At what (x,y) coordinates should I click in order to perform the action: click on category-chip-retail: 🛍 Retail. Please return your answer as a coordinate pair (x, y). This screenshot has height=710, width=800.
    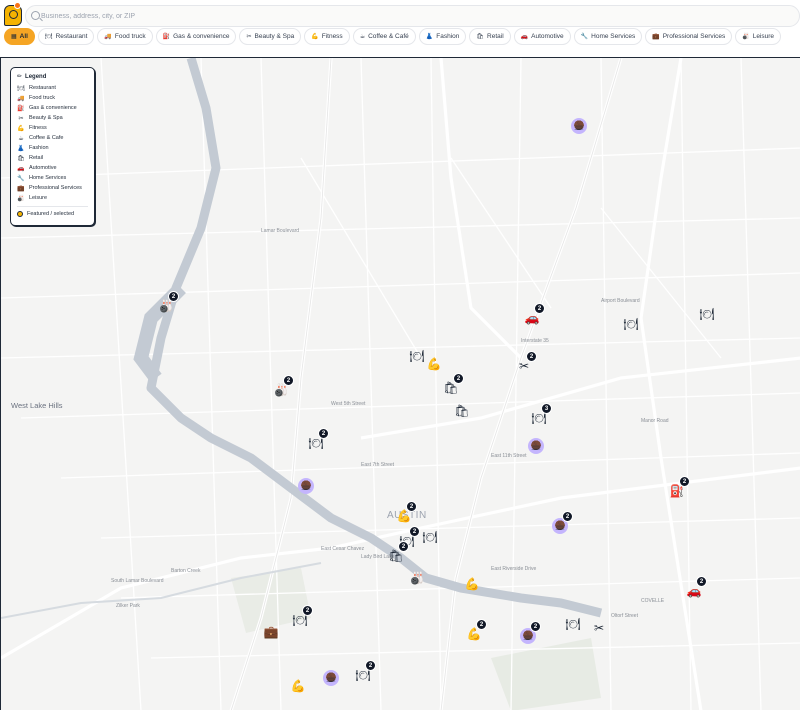
    Looking at the image, I should click on (490, 36).